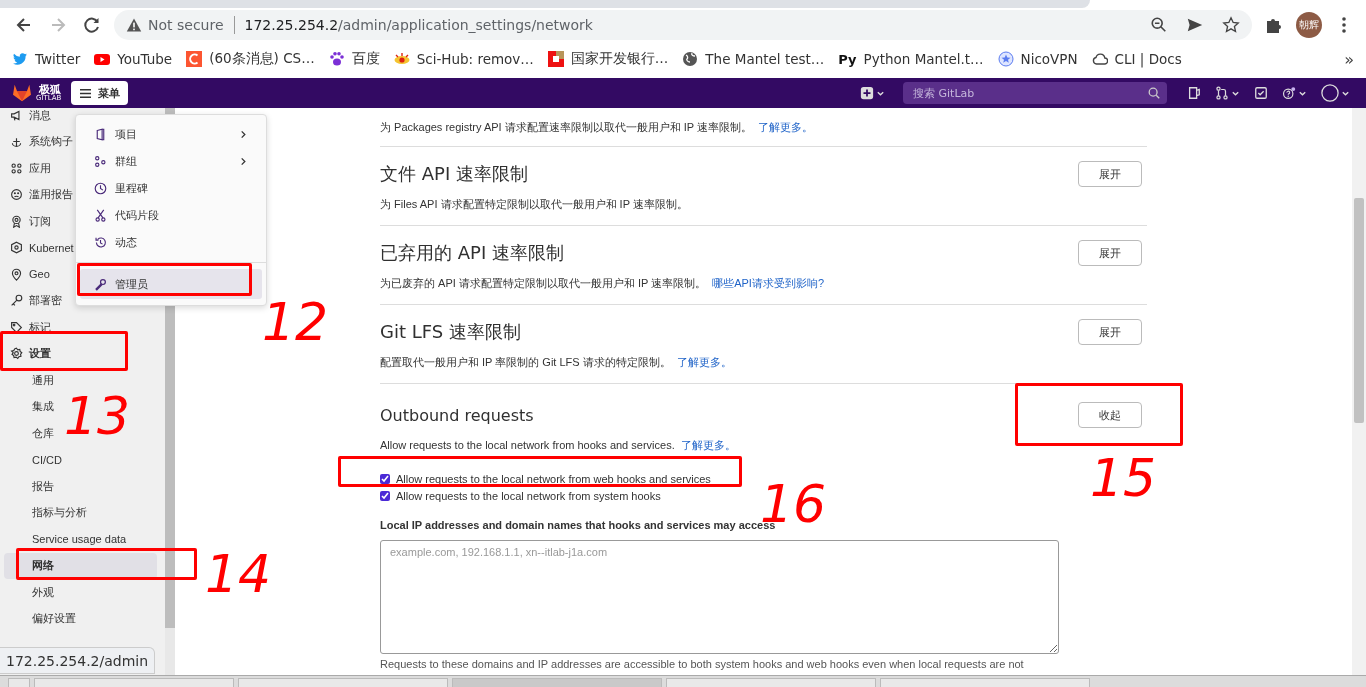 This screenshot has height=687, width=1366. What do you see at coordinates (847, 59) in the screenshot?
I see `bookmark-logo: Py` at bounding box center [847, 59].